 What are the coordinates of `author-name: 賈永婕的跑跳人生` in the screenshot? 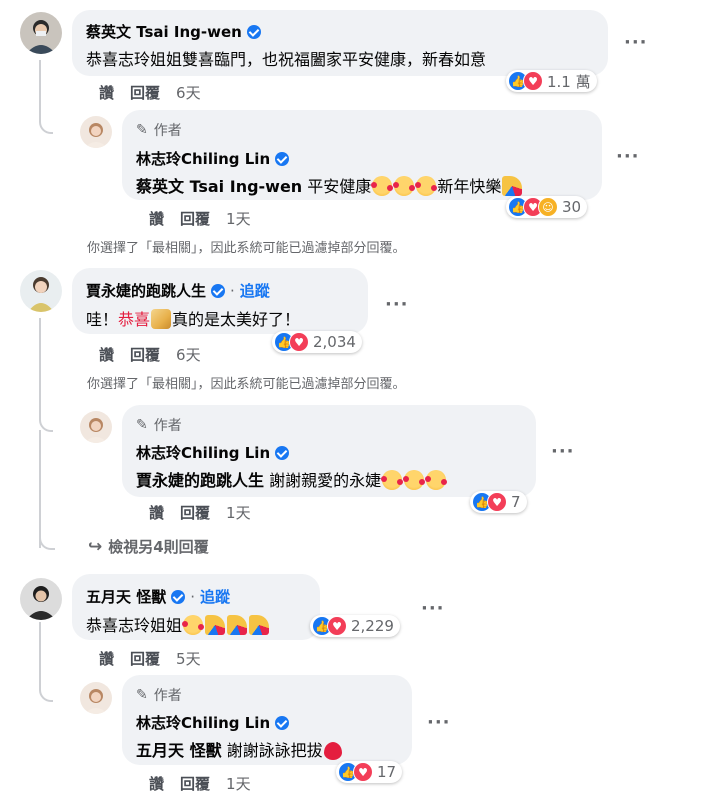 It's located at (146, 290).